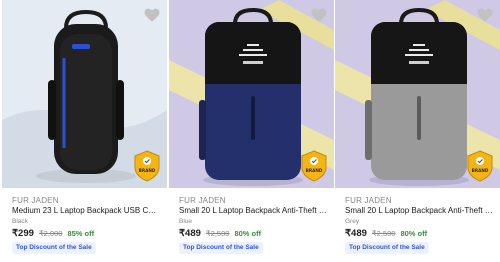  Describe the element at coordinates (50, 233) in the screenshot. I see `original-price: ₹2,000` at that location.